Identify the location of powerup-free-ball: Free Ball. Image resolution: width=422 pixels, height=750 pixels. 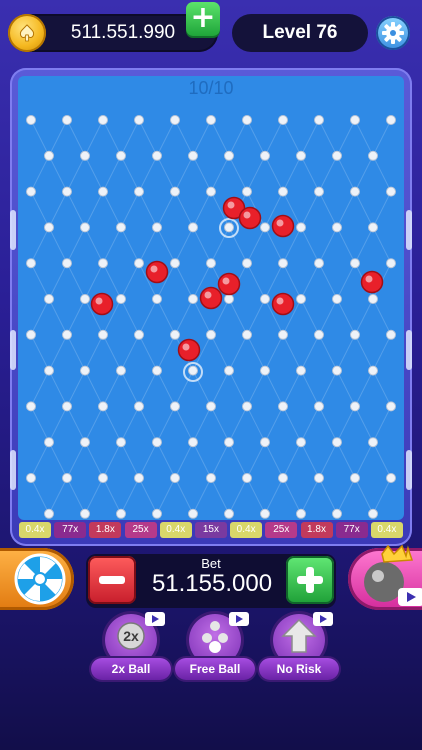
(215, 646).